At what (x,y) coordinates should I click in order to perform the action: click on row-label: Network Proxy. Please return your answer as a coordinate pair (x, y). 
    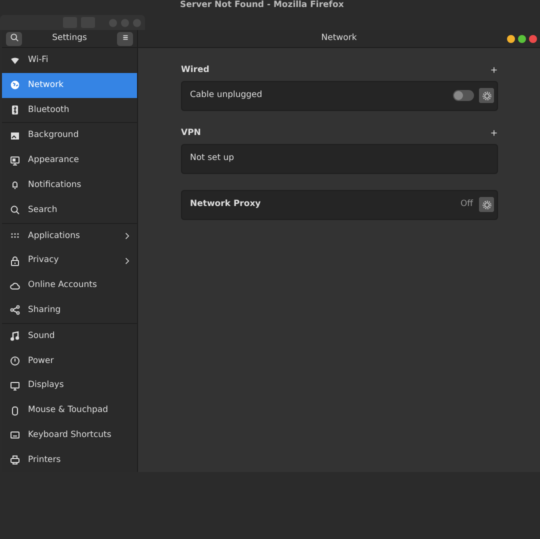
    Looking at the image, I should click on (226, 204).